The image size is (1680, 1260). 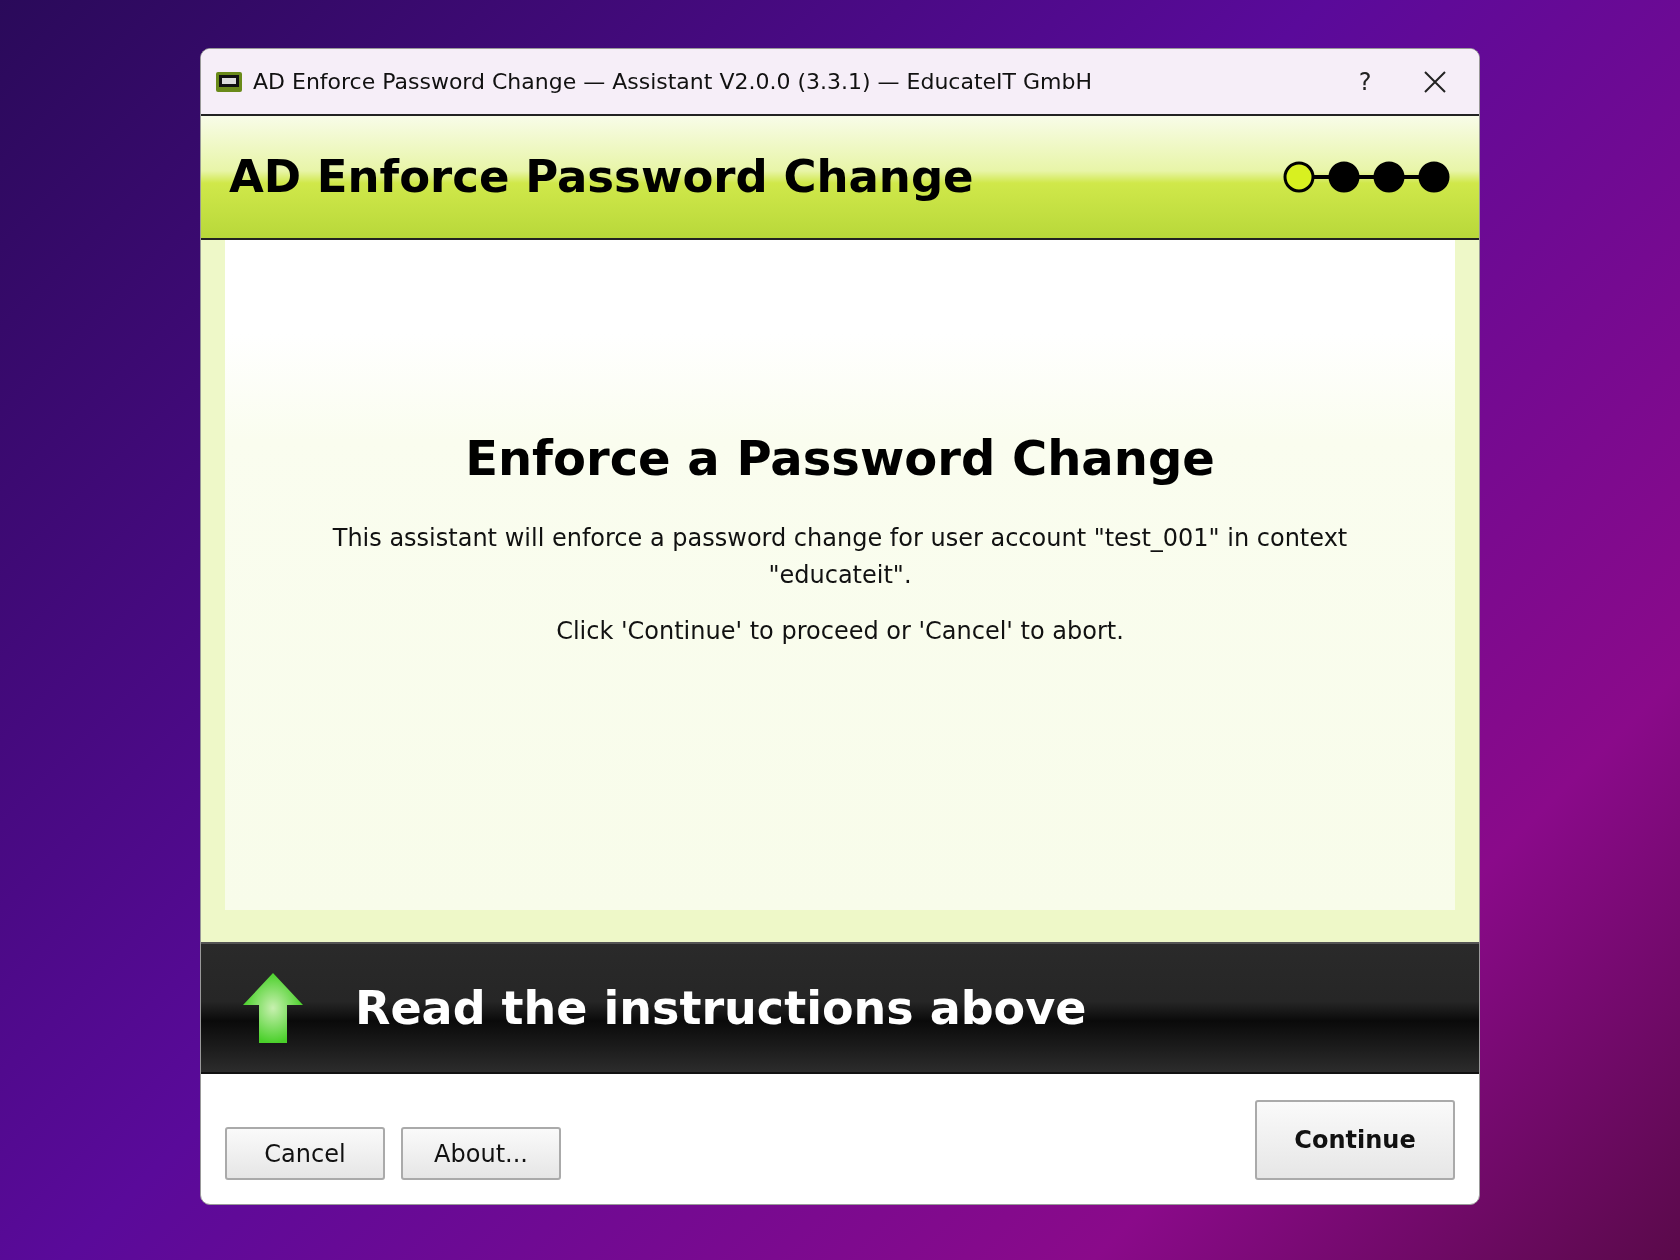 What do you see at coordinates (229, 81) in the screenshot?
I see `app-icon` at bounding box center [229, 81].